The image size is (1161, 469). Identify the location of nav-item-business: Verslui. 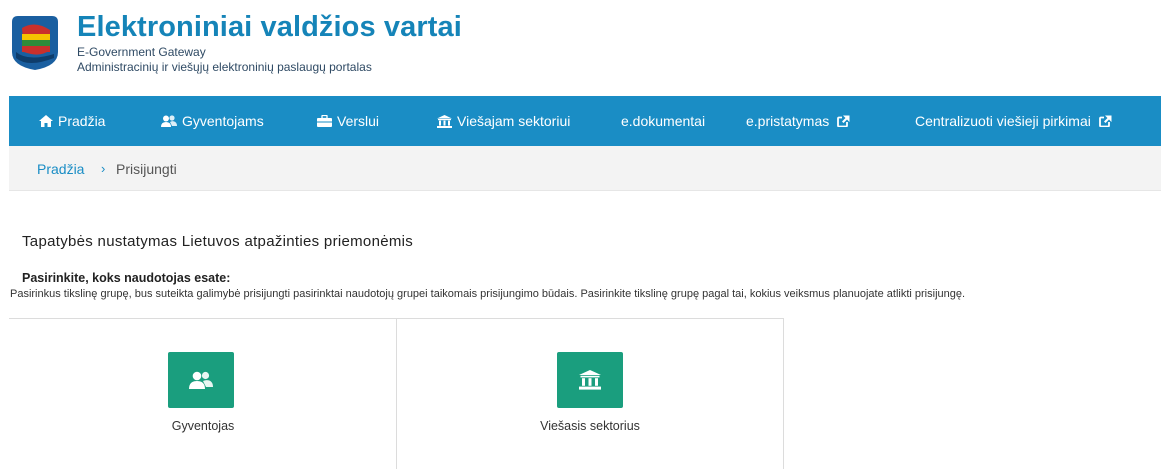
(348, 121).